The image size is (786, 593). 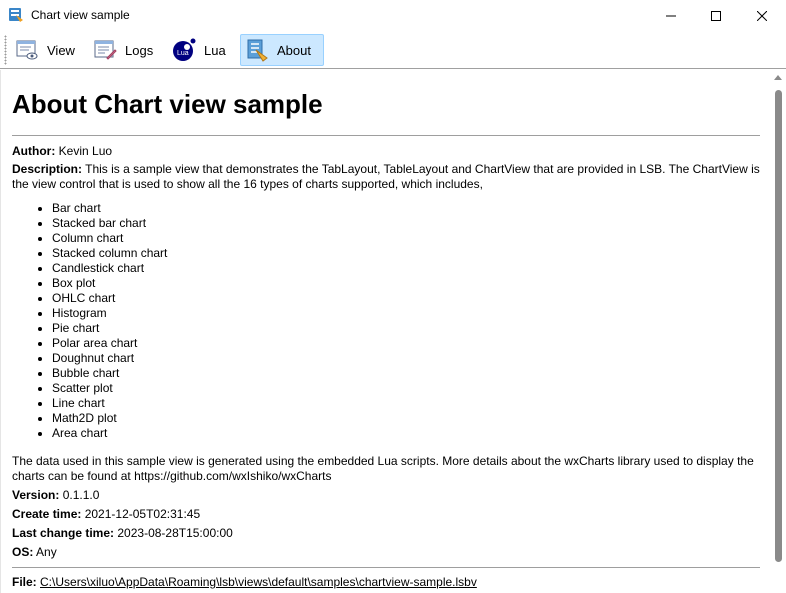 I want to click on scrollbar-thumb, so click(x=778, y=326).